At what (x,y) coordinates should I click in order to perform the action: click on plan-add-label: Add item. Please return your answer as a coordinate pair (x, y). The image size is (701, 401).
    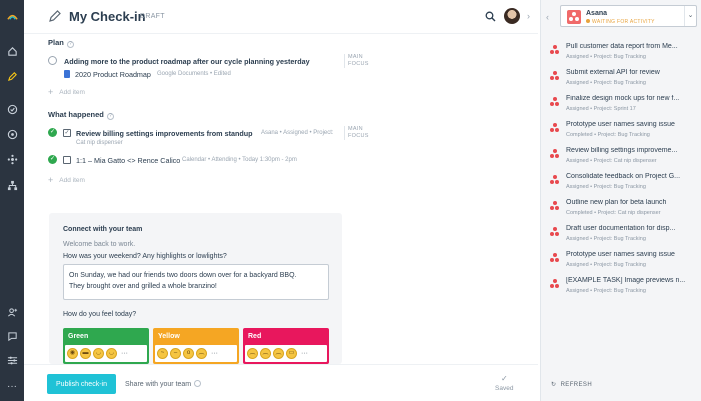
    Looking at the image, I should click on (72, 92).